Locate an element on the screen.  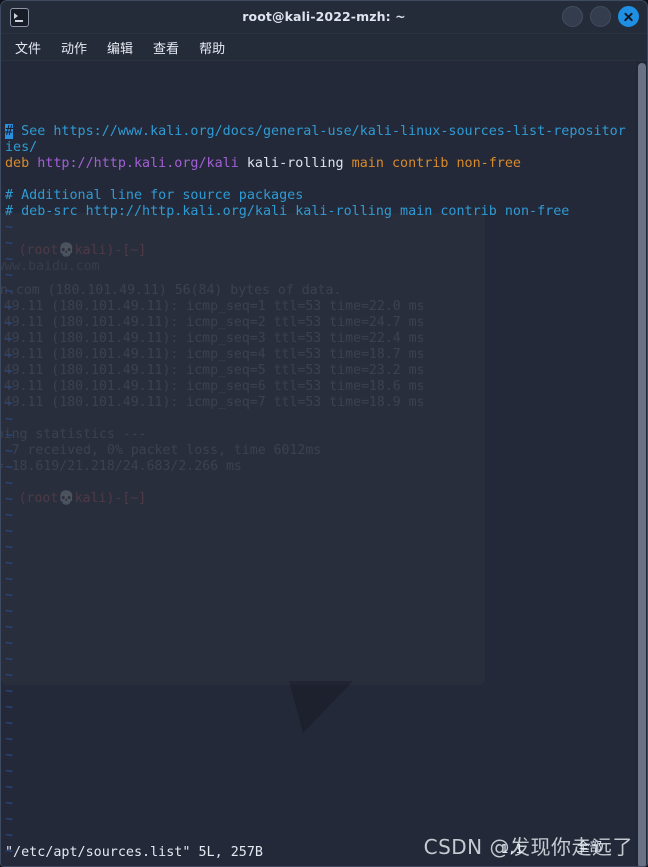
vim-cursor: # is located at coordinates (9, 131).